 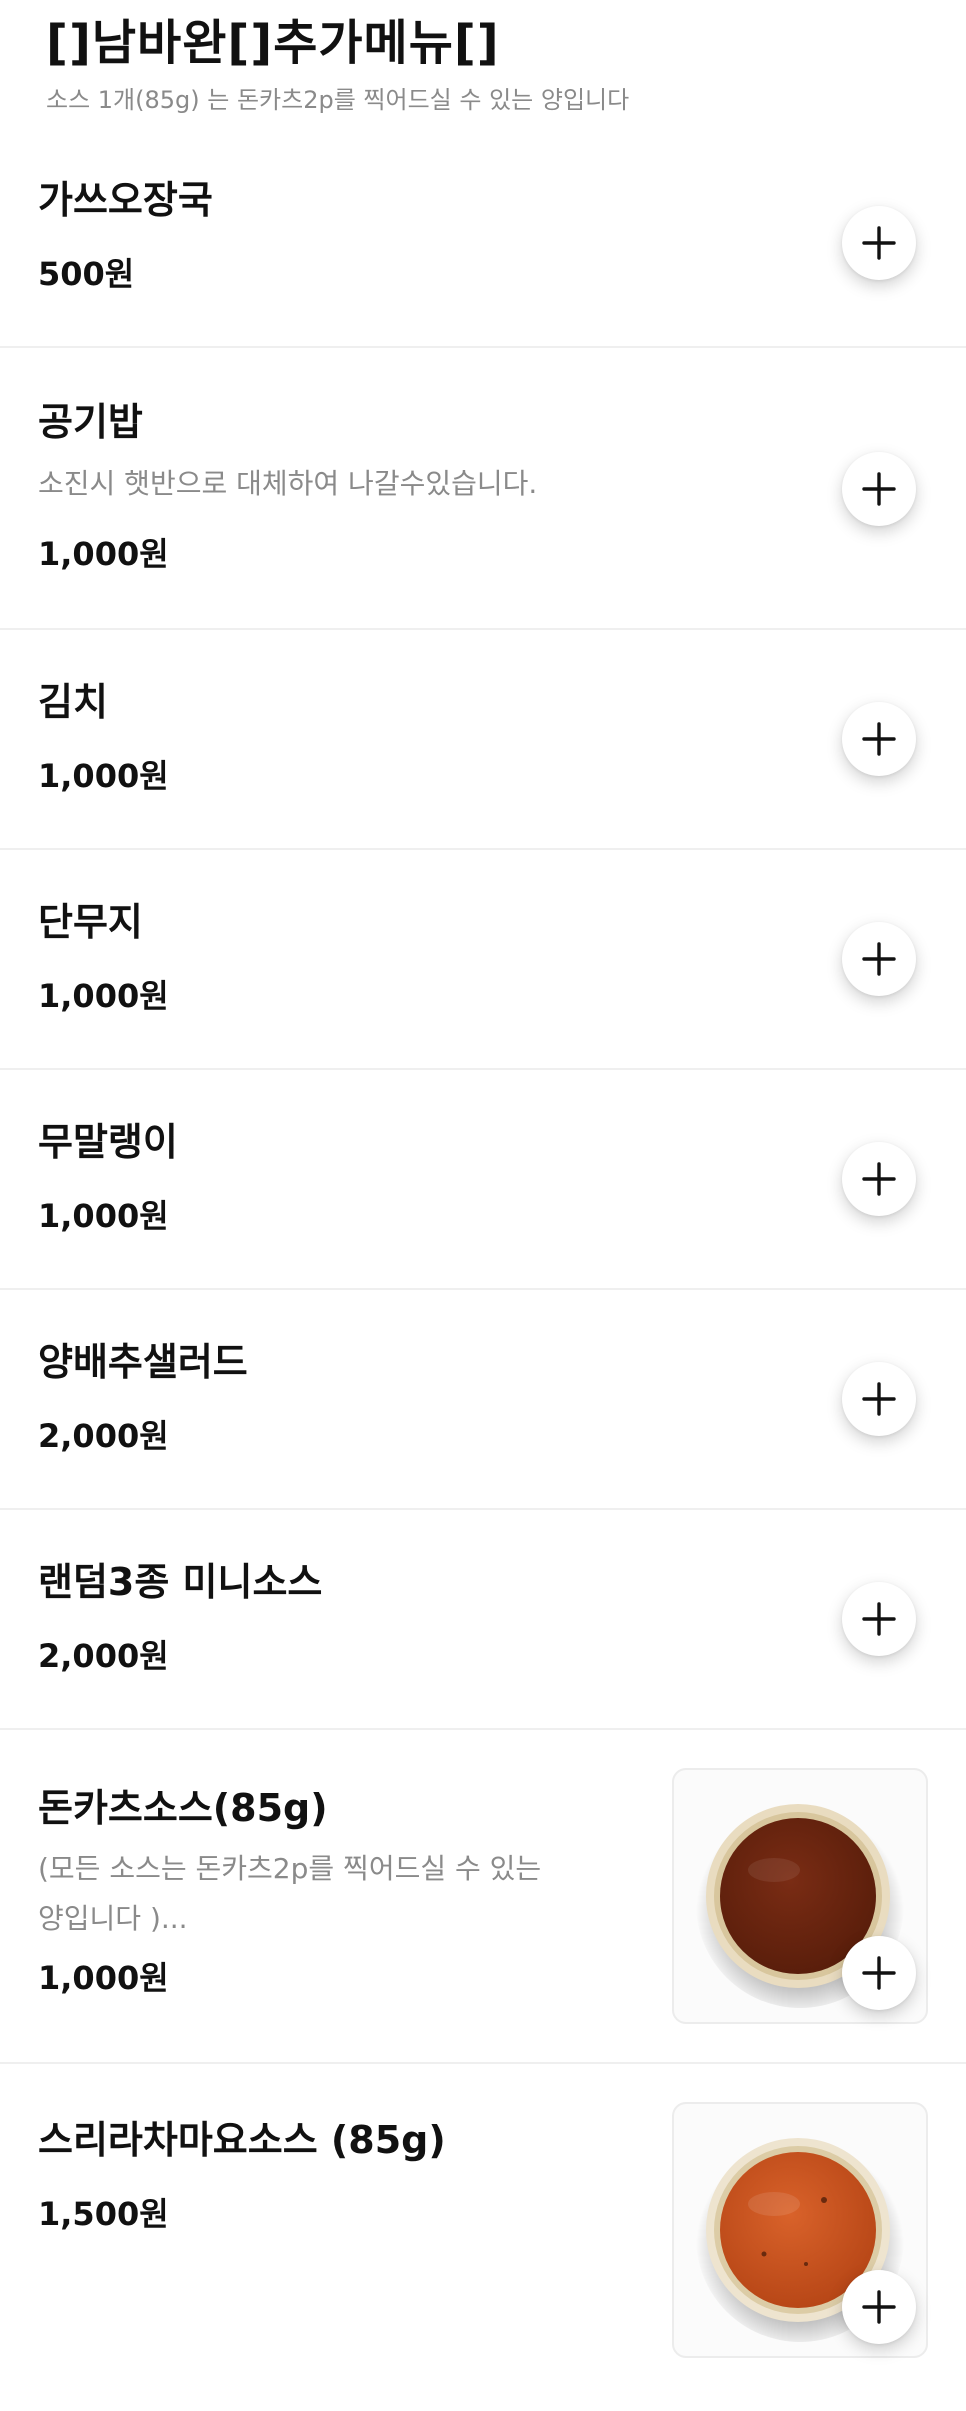 I want to click on section-title: []남바완[]추가메뉴[], so click(x=273, y=43).